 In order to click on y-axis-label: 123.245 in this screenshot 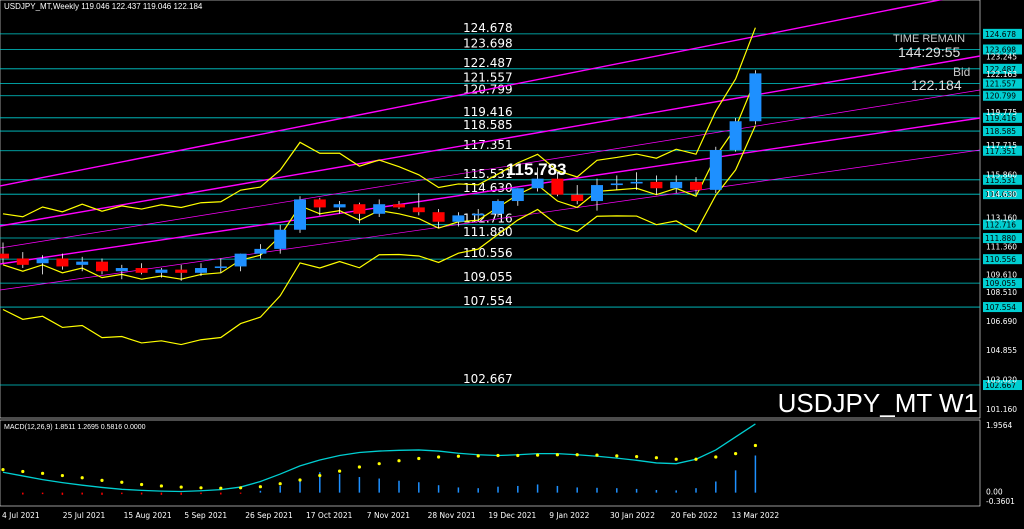, I will do `click(1001, 57)`.